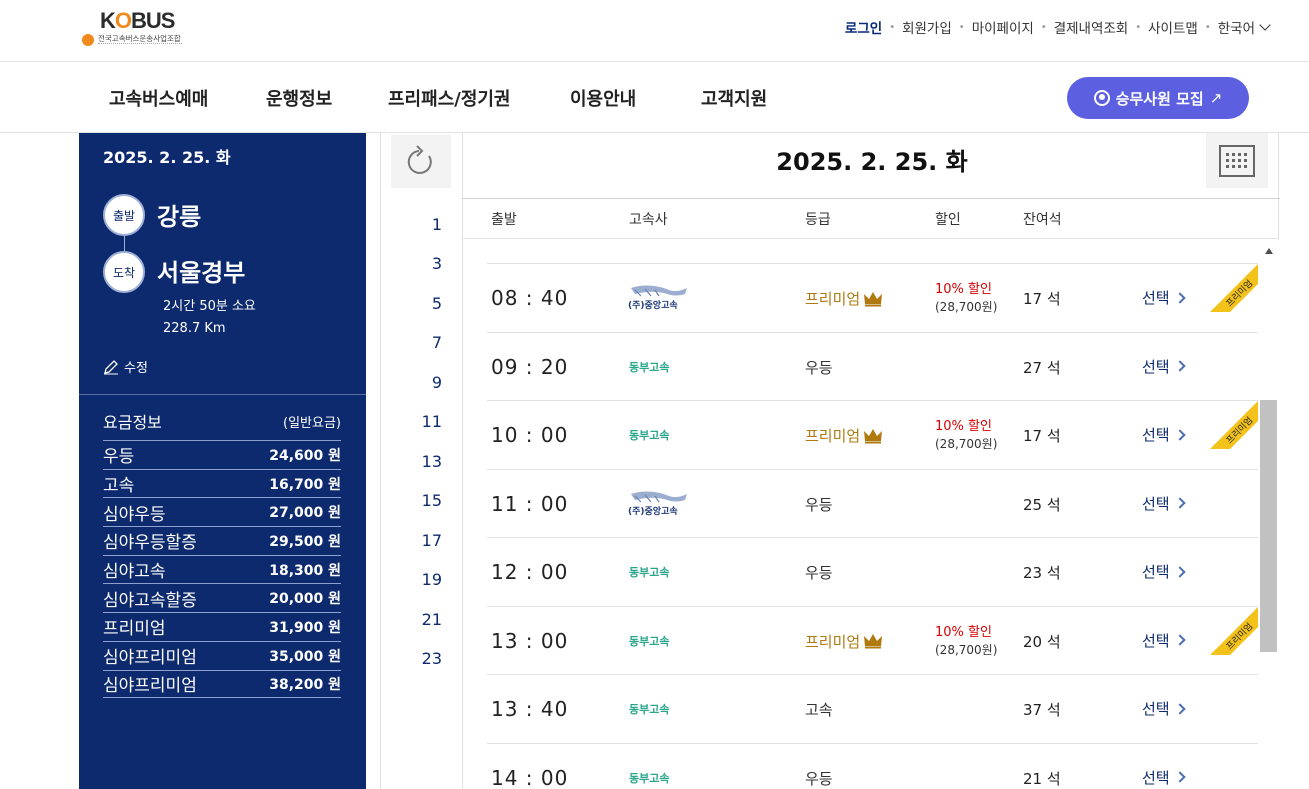 The width and height of the screenshot is (1309, 789). What do you see at coordinates (1265, 24) in the screenshot?
I see `chevron-down-icon` at bounding box center [1265, 24].